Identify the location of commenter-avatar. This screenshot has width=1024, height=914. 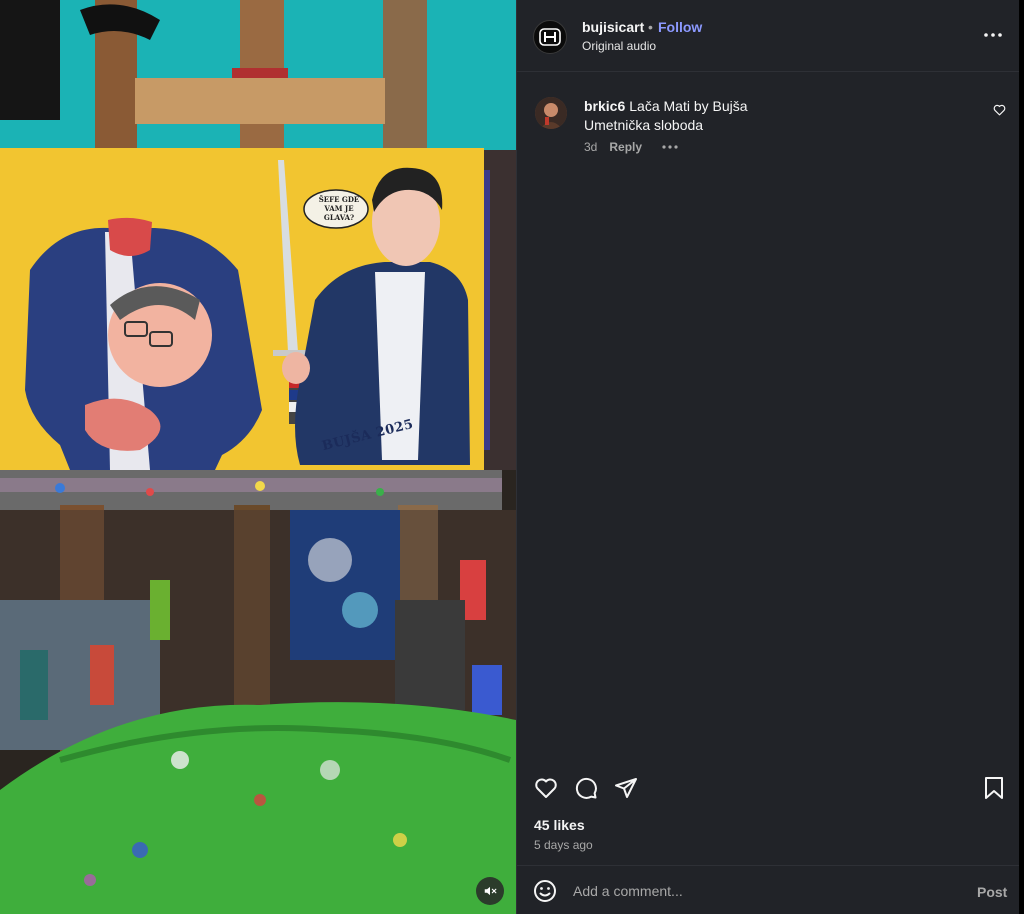
(551, 113).